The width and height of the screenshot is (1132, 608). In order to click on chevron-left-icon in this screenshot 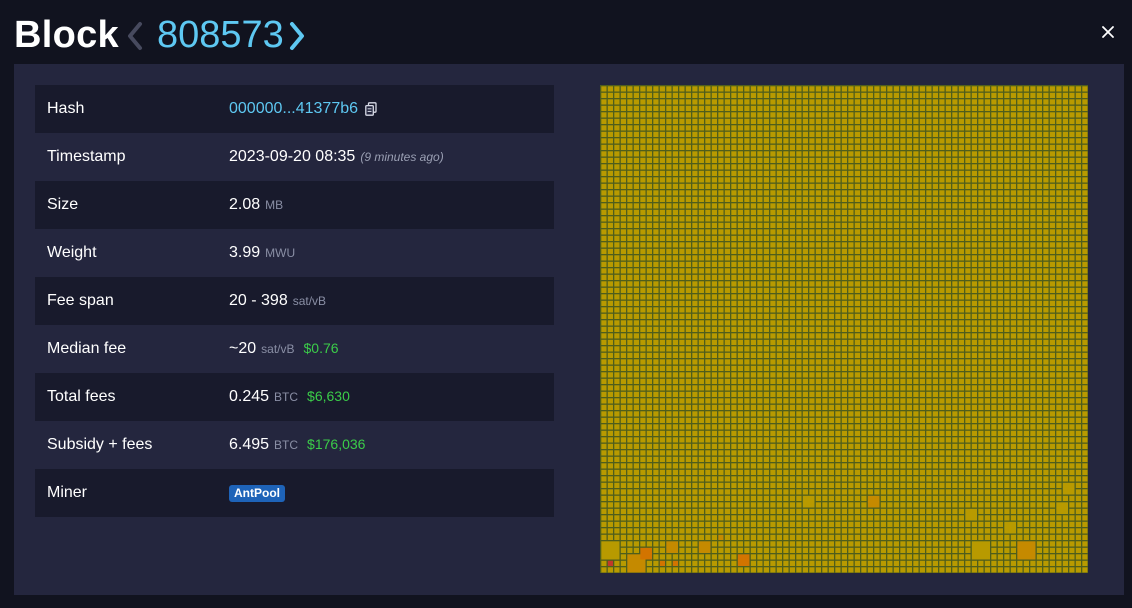, I will do `click(135, 36)`.